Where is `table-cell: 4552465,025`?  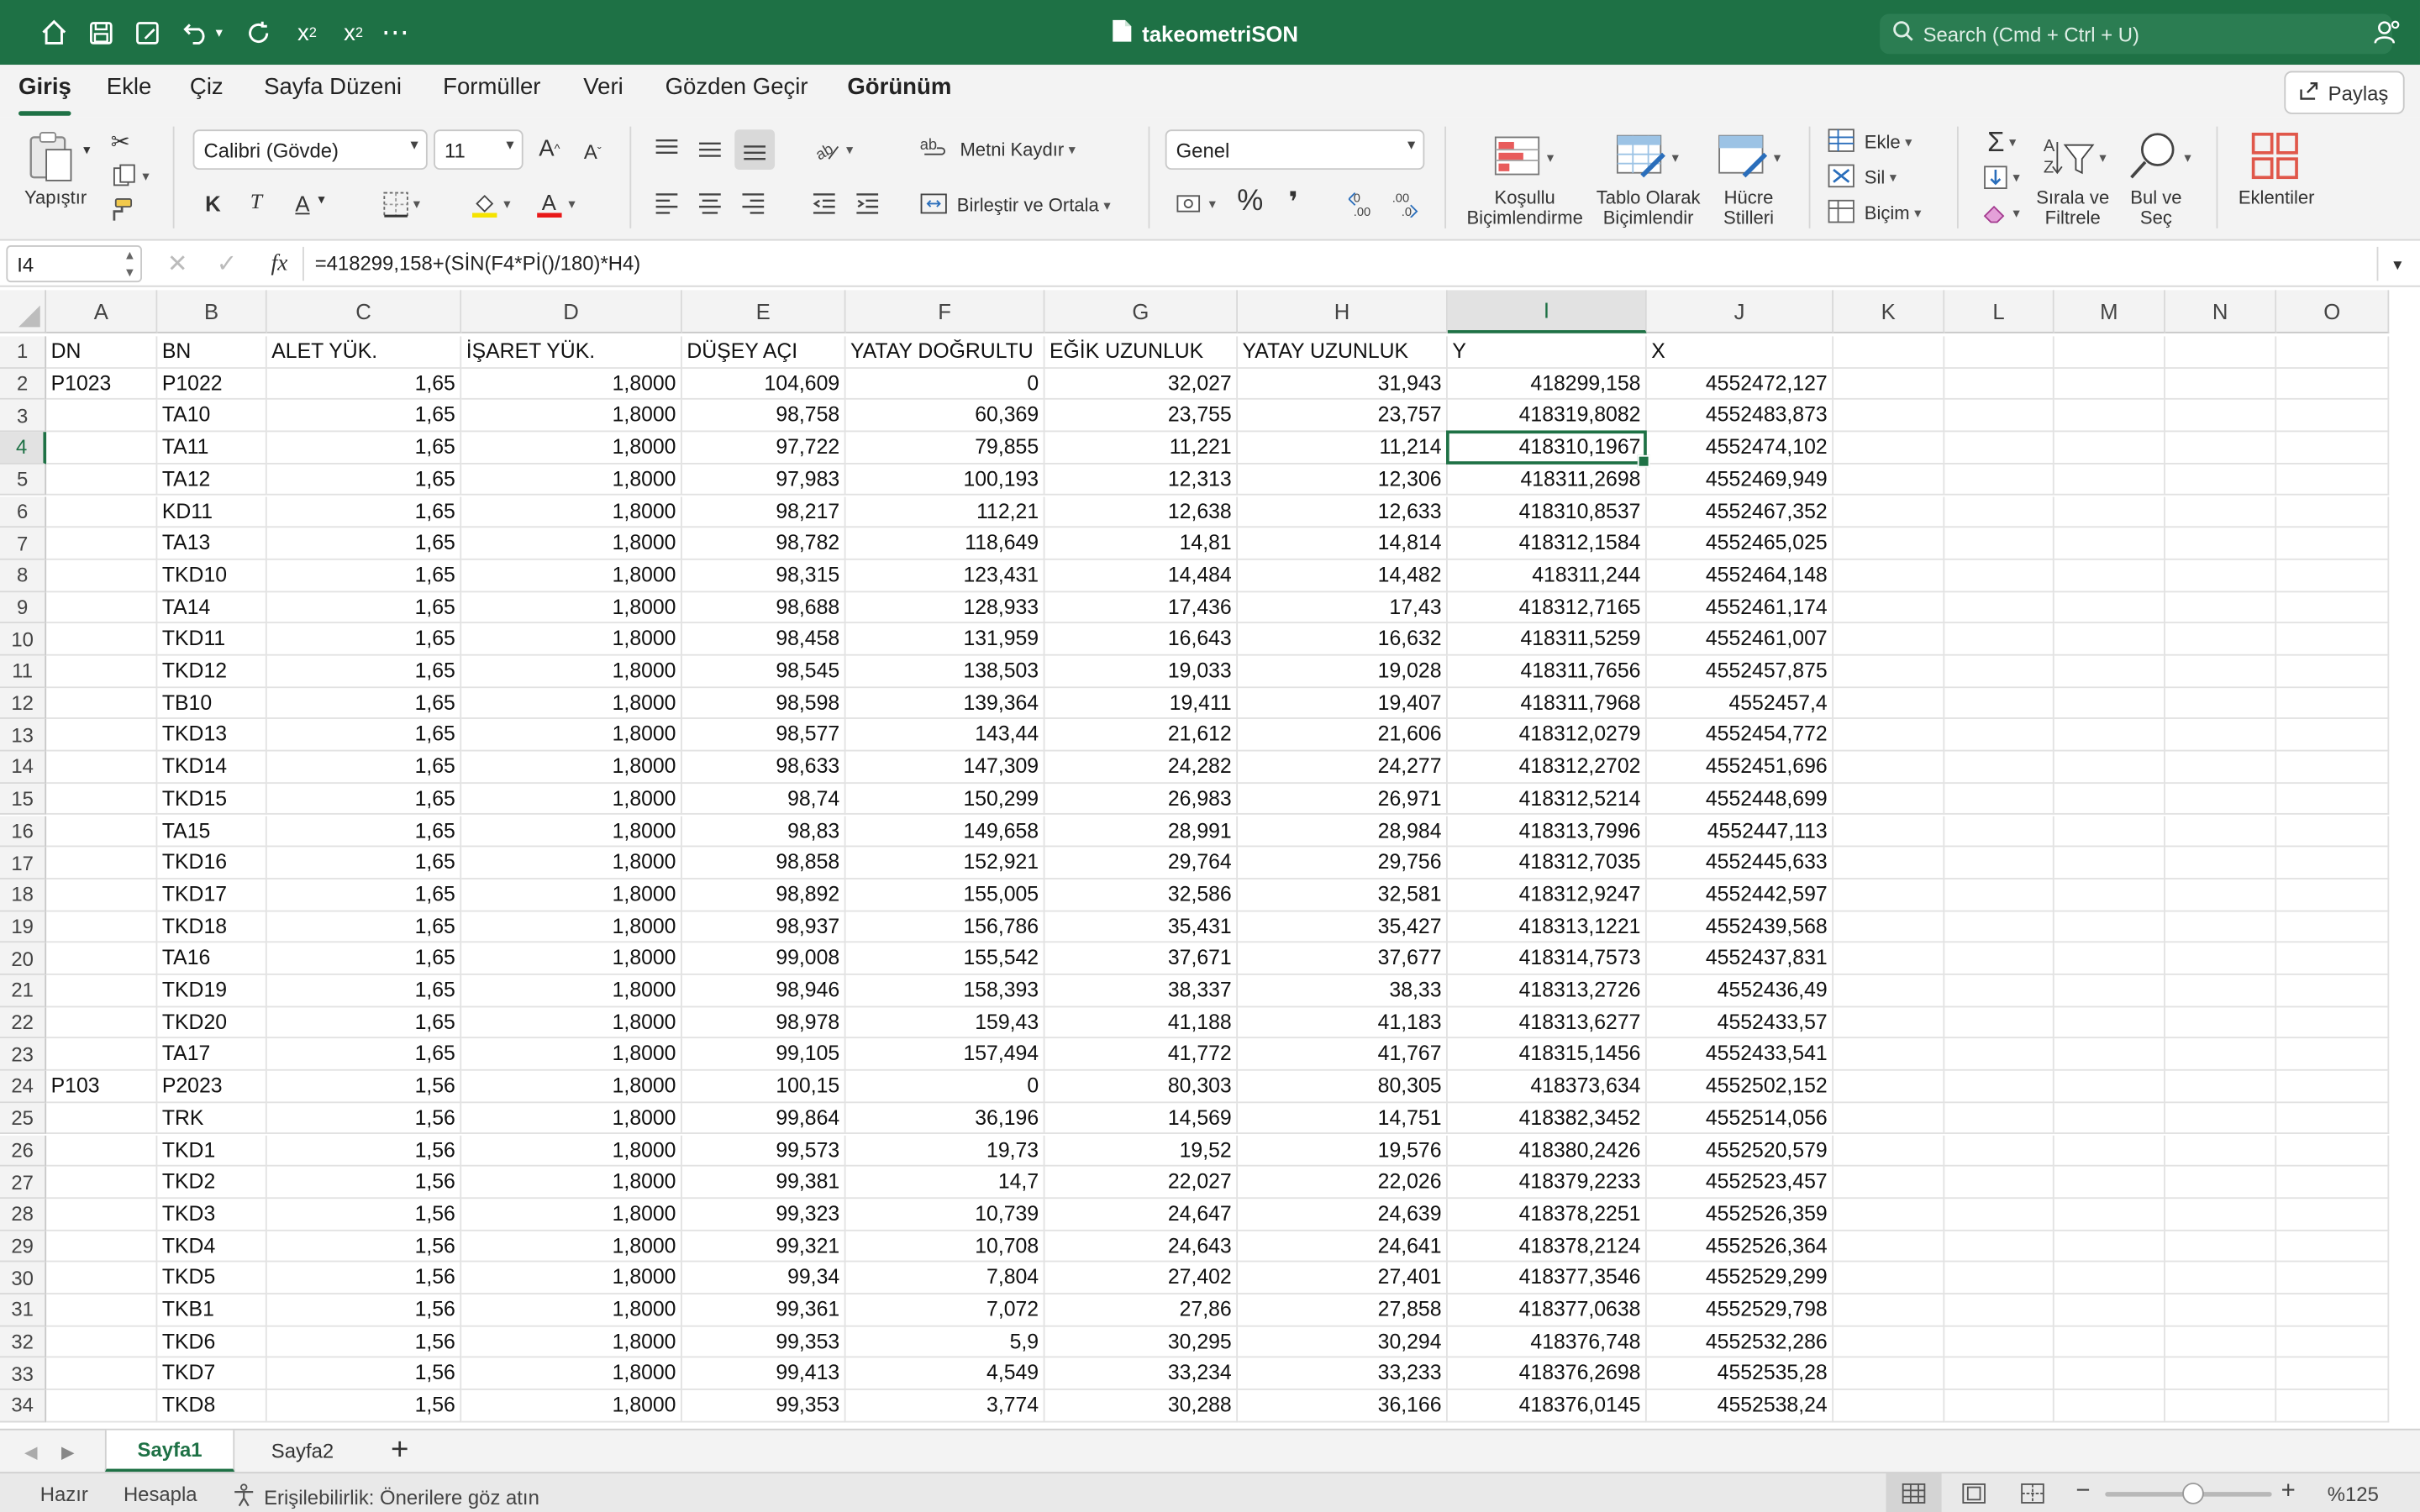 table-cell: 4552465,025 is located at coordinates (1740, 544).